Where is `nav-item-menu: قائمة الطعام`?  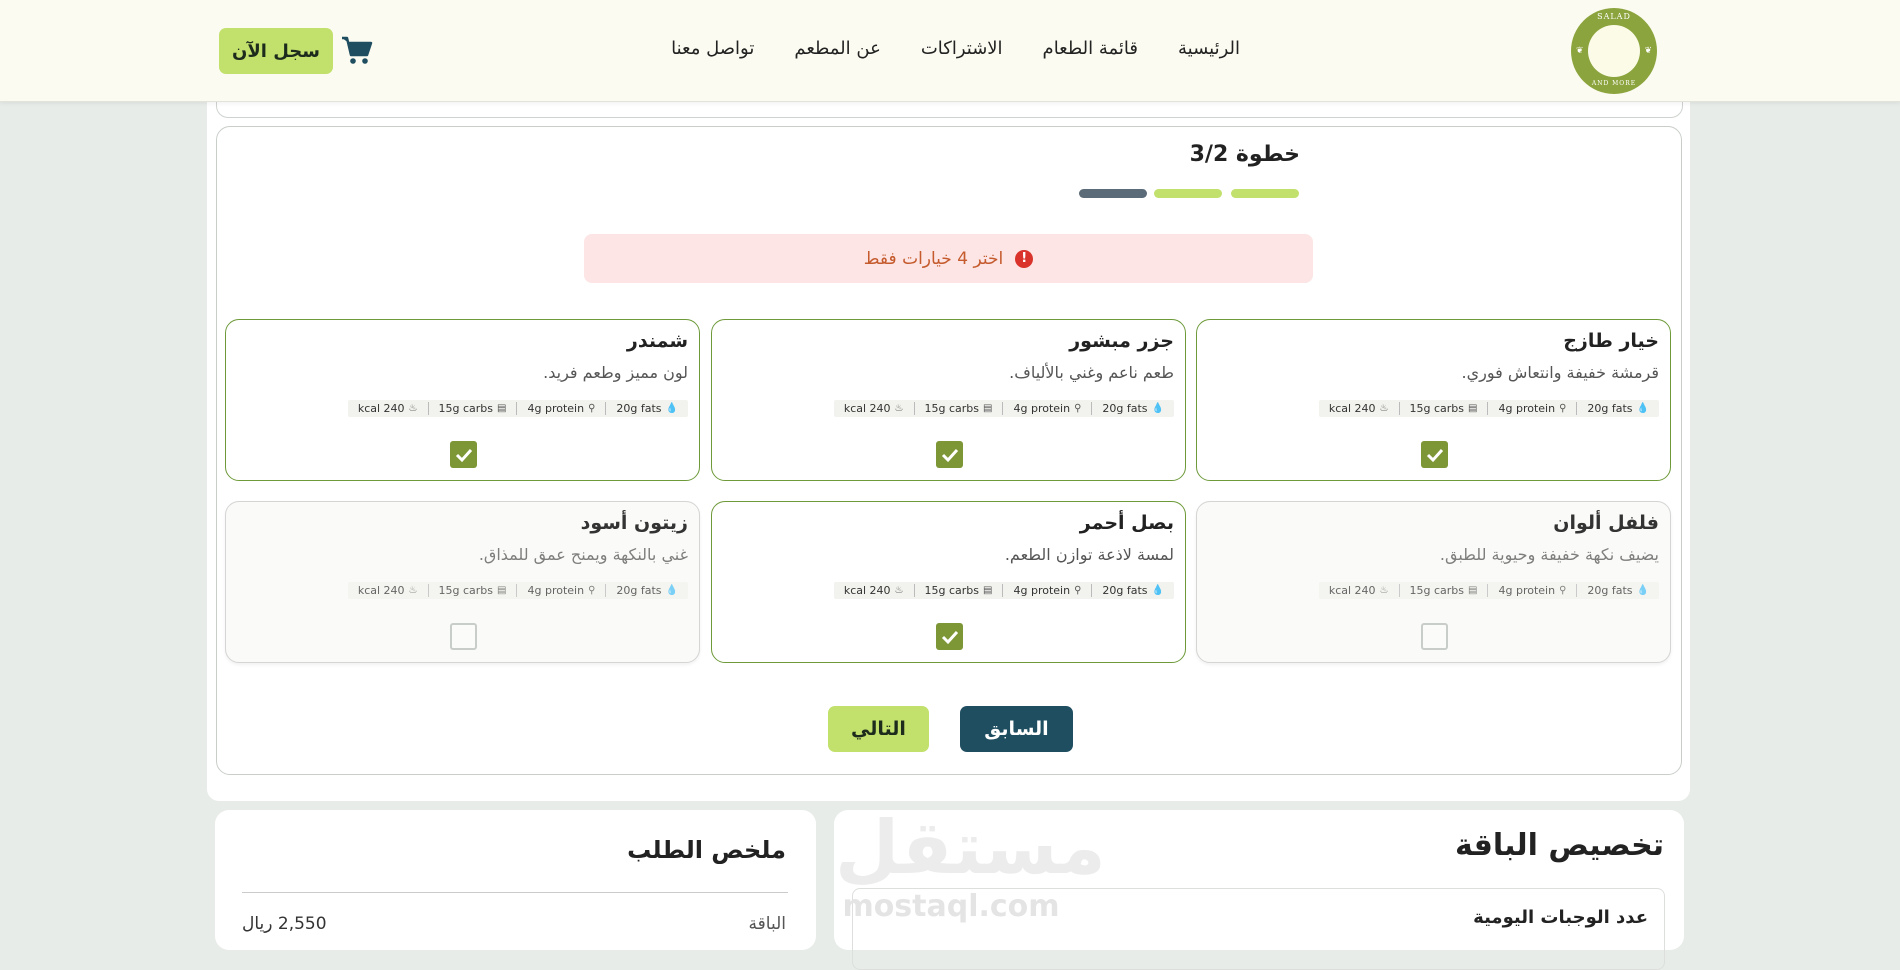 nav-item-menu: قائمة الطعام is located at coordinates (1090, 48).